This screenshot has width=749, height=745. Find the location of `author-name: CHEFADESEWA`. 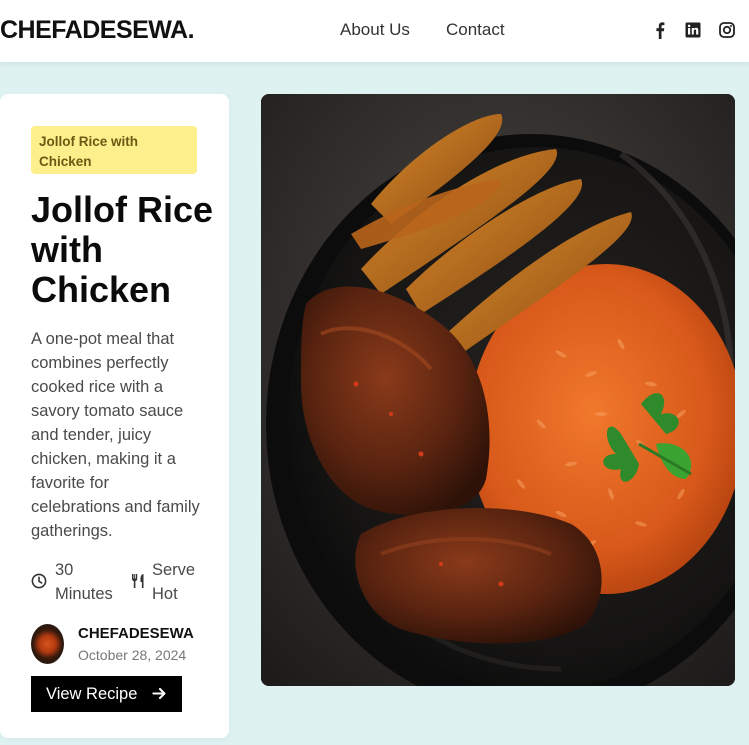

author-name: CHEFADESEWA is located at coordinates (136, 633).